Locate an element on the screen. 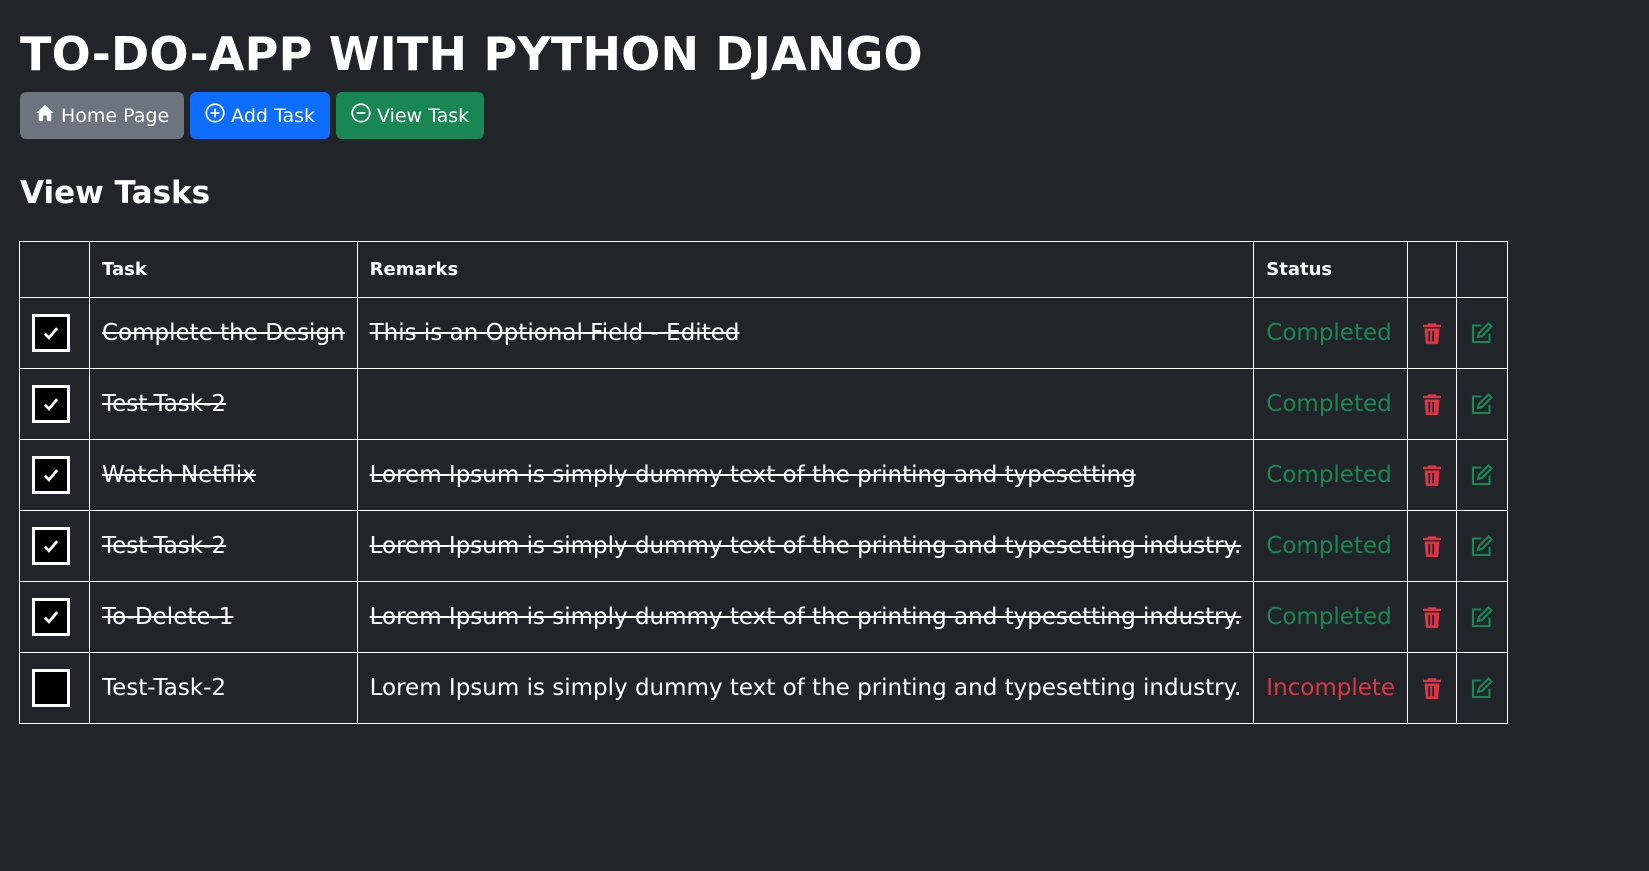 The image size is (1649, 871). table-row: Test-Task-2 Completed is located at coordinates (764, 404).